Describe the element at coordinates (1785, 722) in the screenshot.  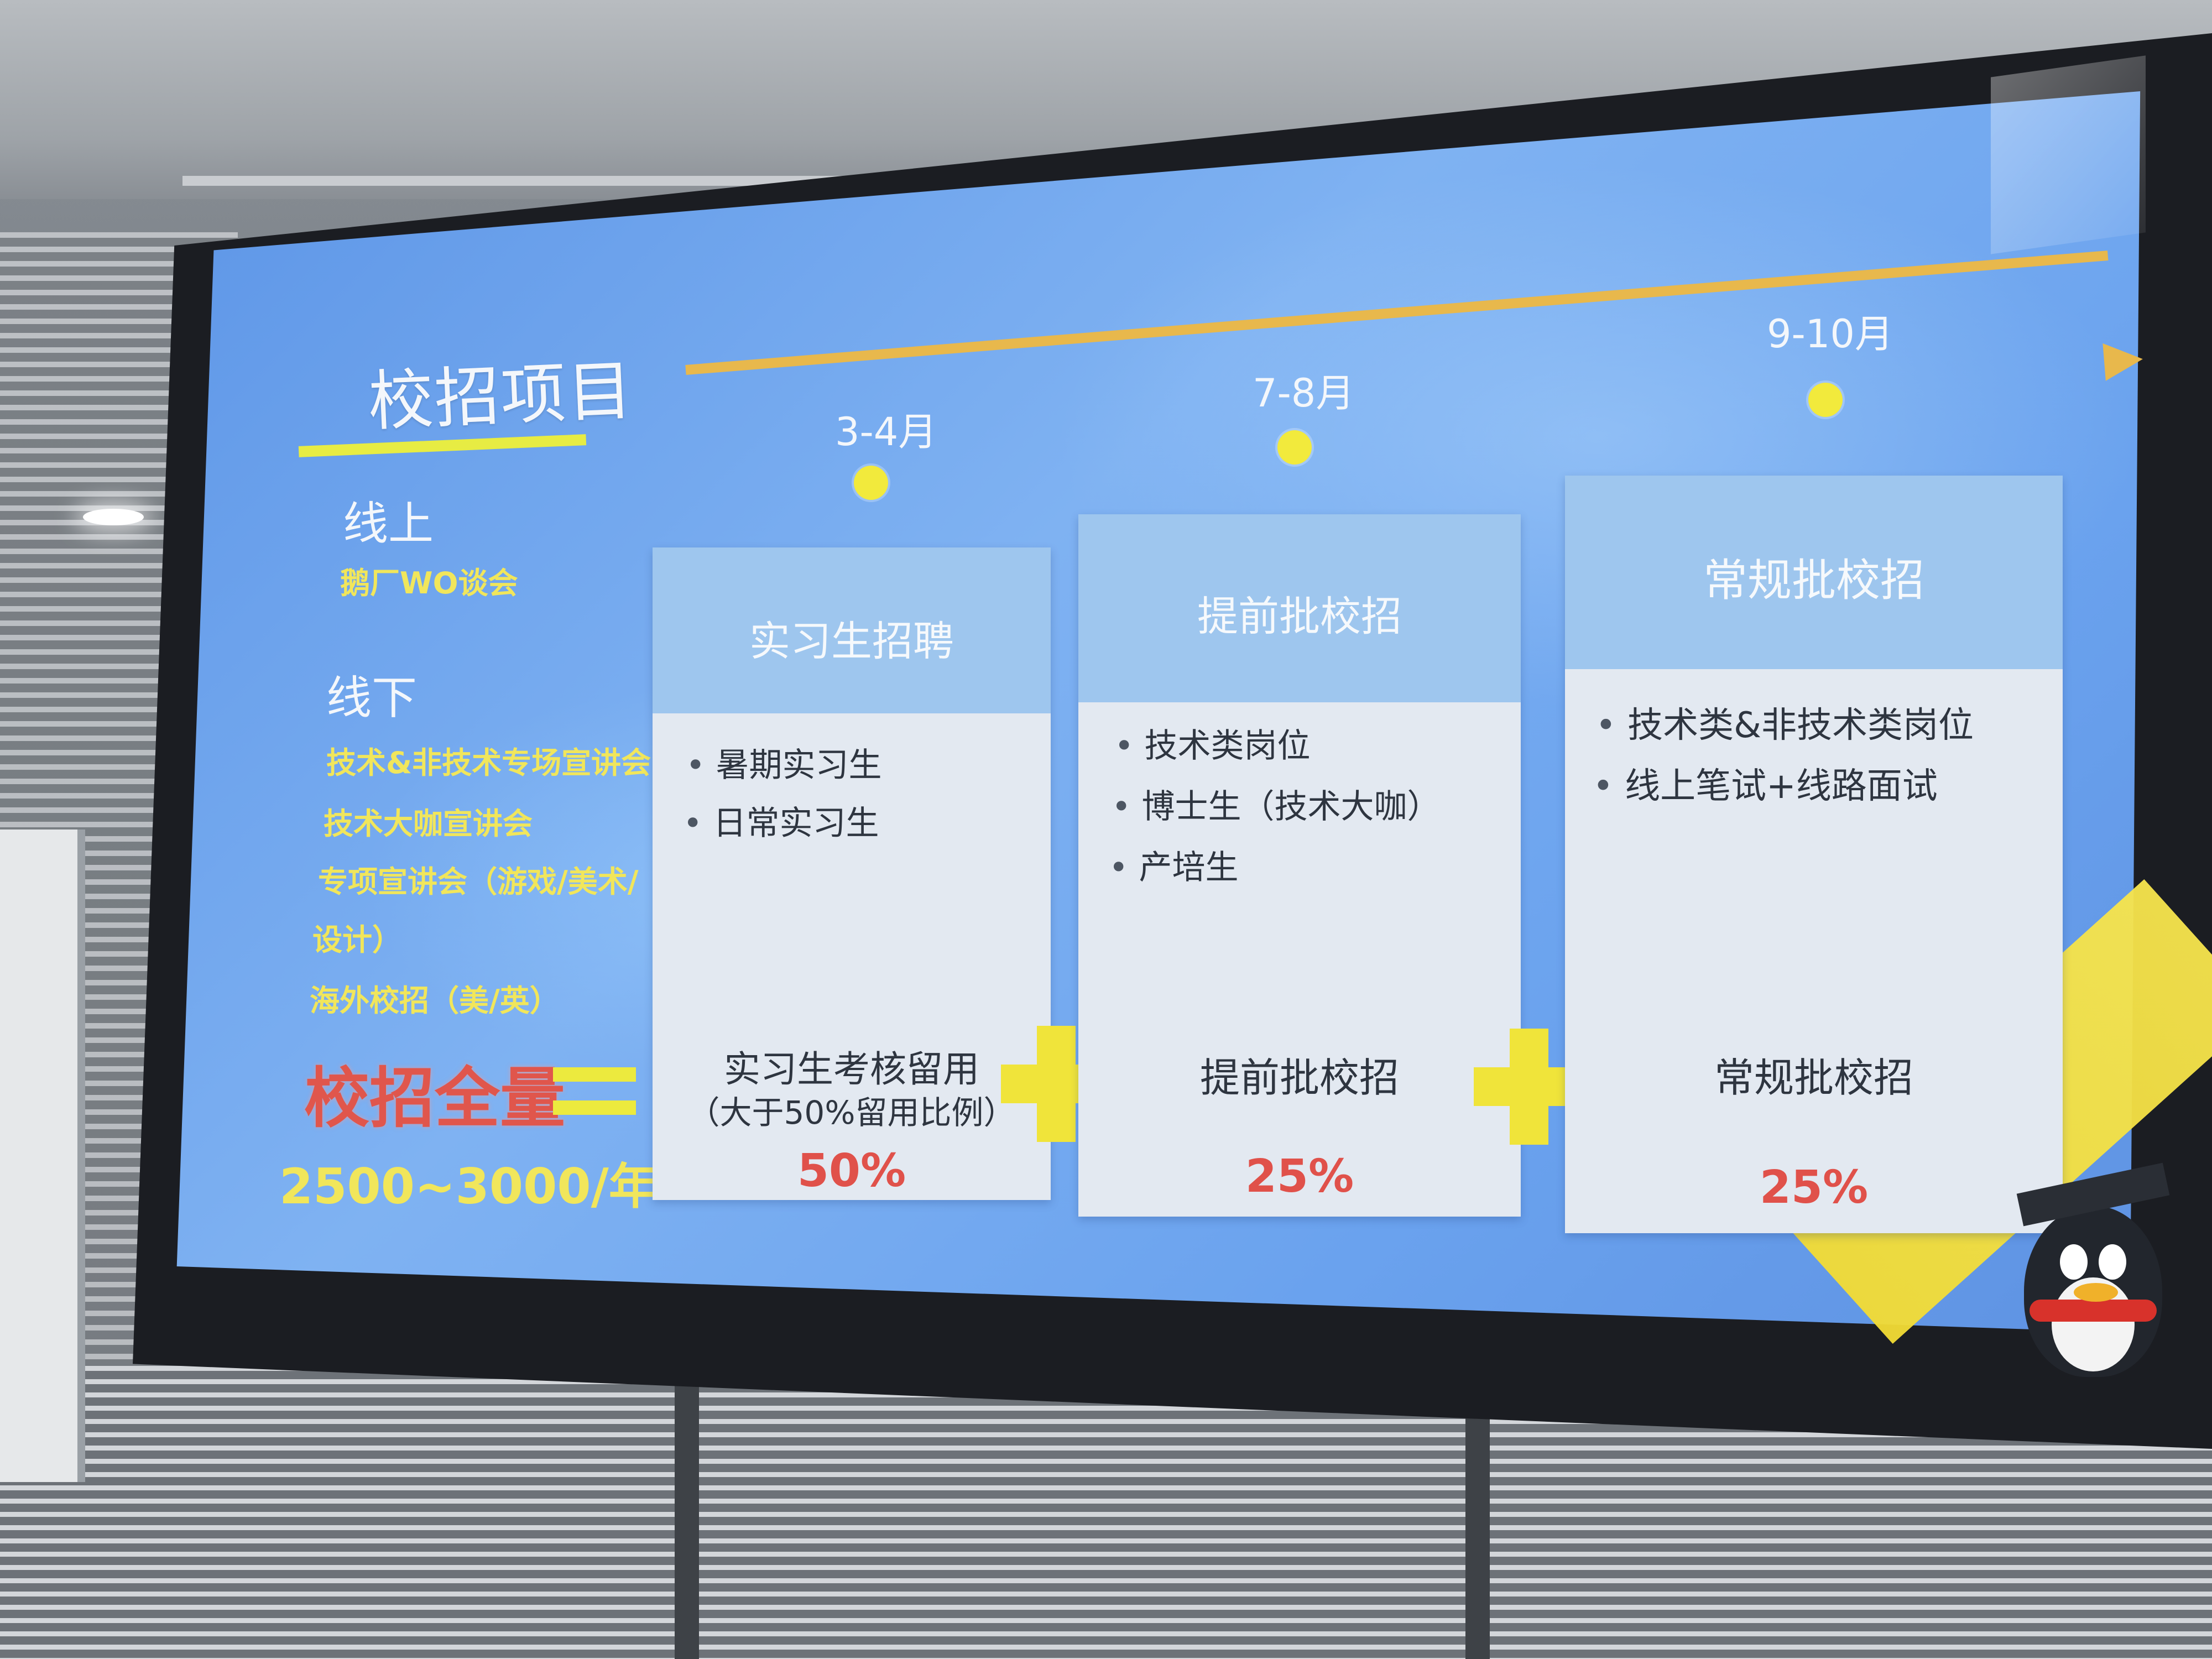
I see `card-bullet: 技术类&非技术类岗位` at that location.